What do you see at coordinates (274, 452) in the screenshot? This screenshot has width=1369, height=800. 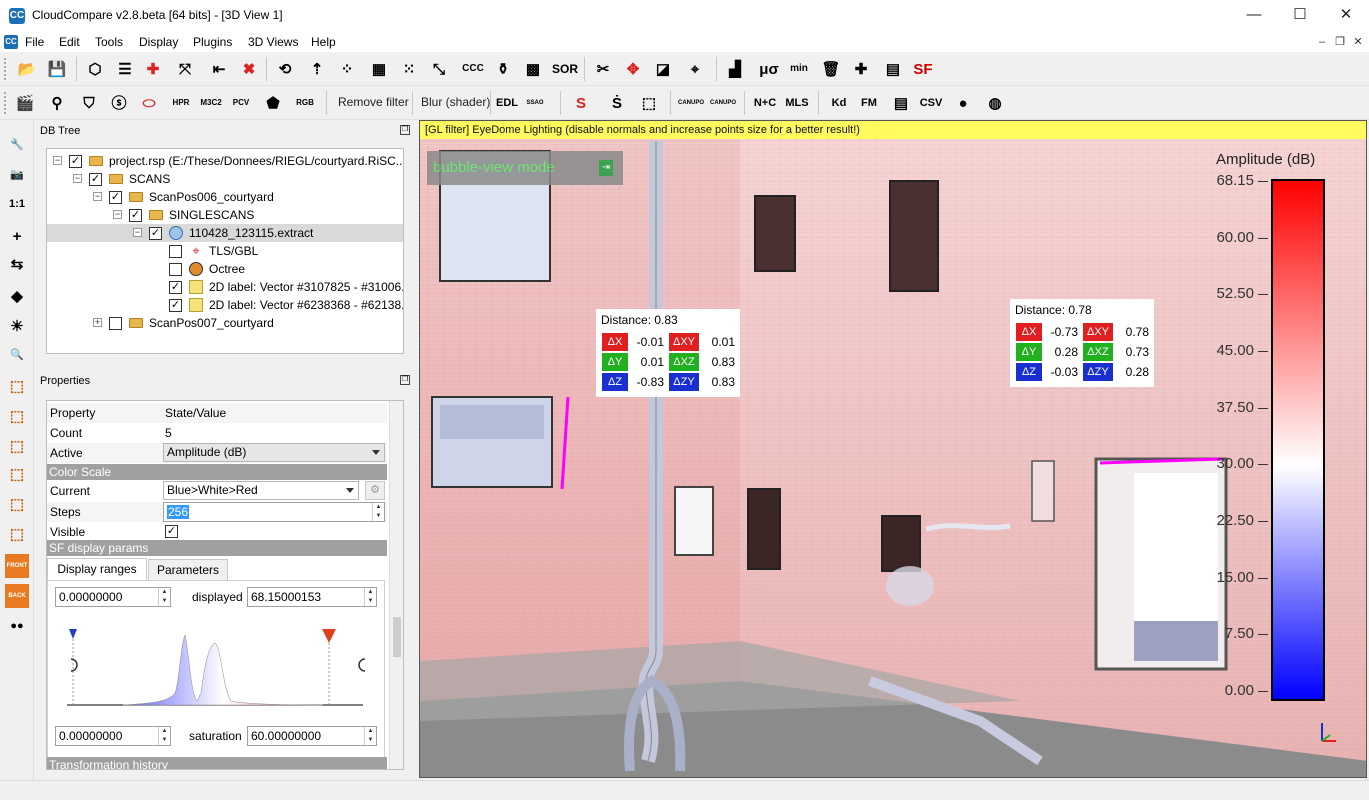 I see `active-sf-select: Amplitude (dB)` at bounding box center [274, 452].